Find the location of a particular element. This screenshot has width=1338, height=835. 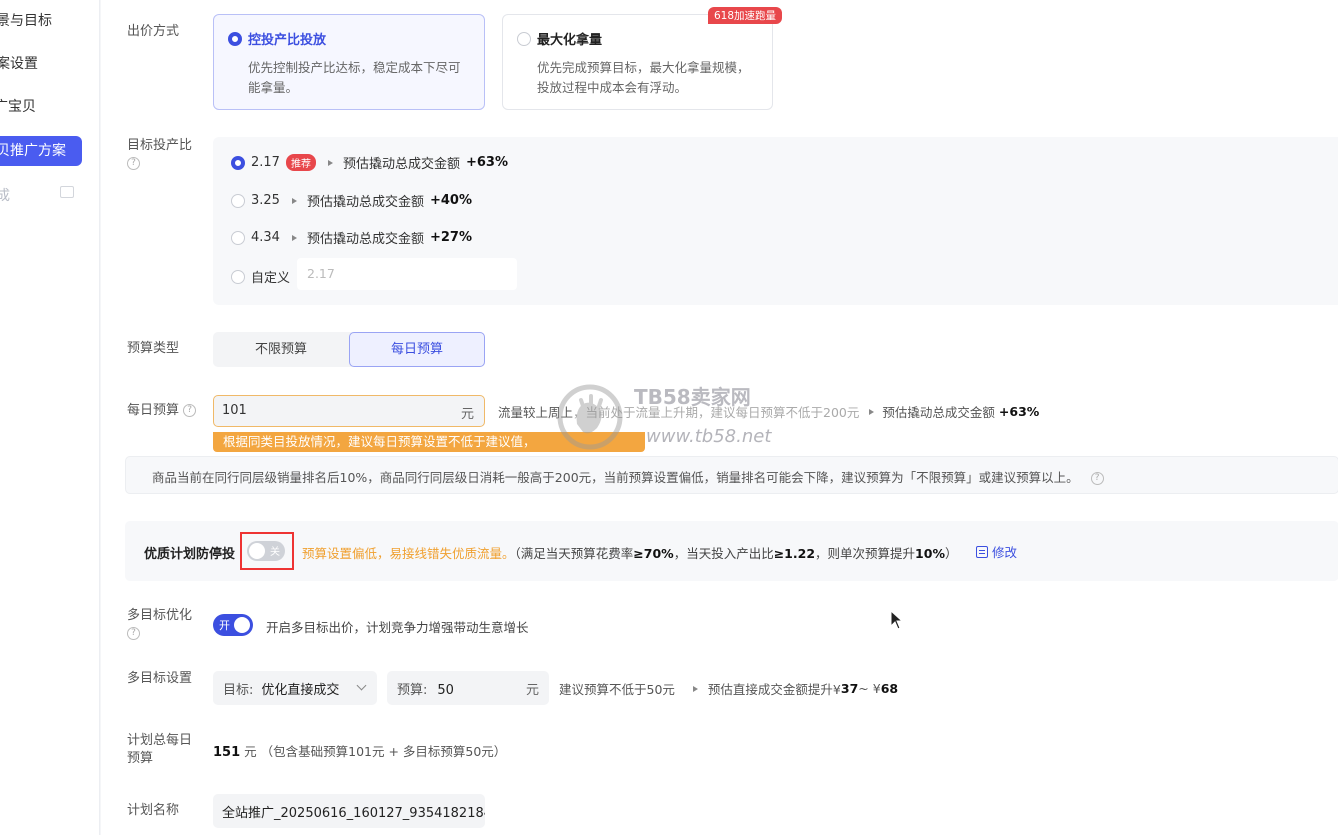

watermark-url: www.tb58.net is located at coordinates (709, 436).